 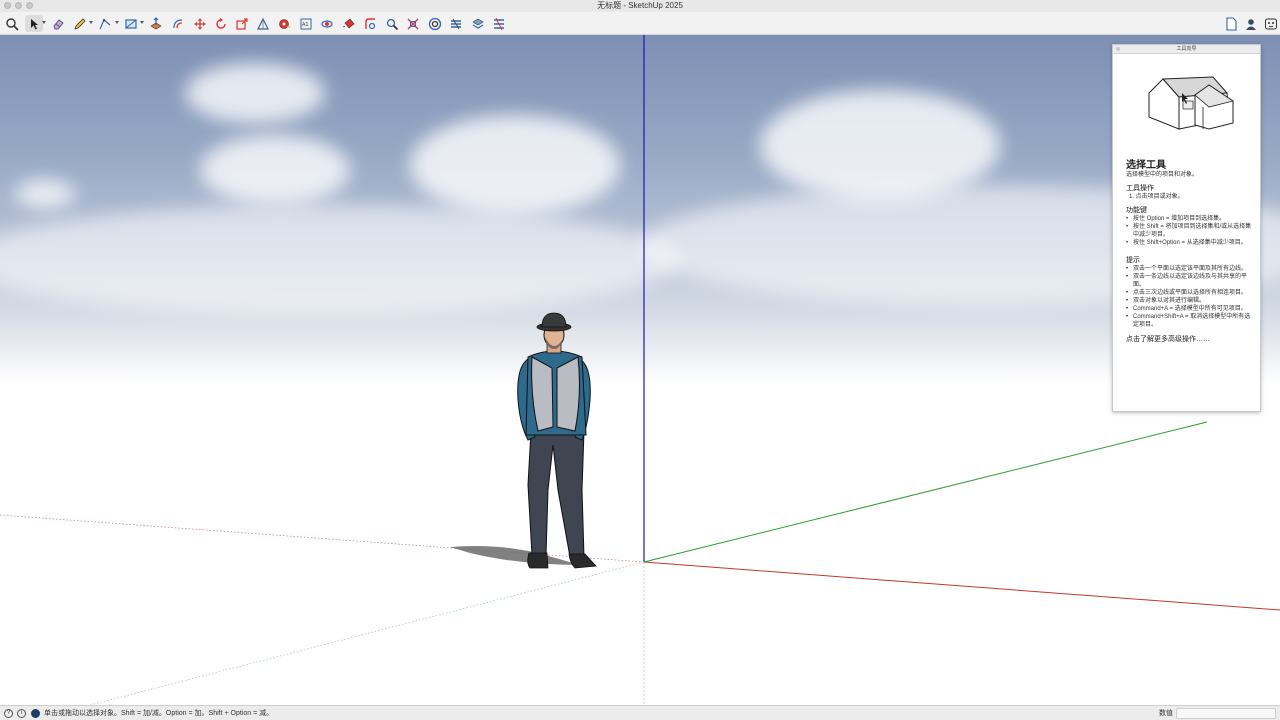 What do you see at coordinates (221, 23) in the screenshot?
I see `rotate-icon` at bounding box center [221, 23].